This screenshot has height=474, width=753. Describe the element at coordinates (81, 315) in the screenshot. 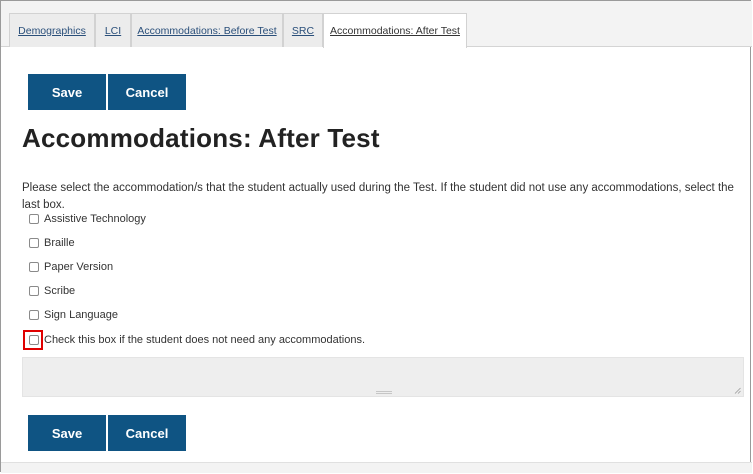

I see `option-label: Sign Language` at that location.